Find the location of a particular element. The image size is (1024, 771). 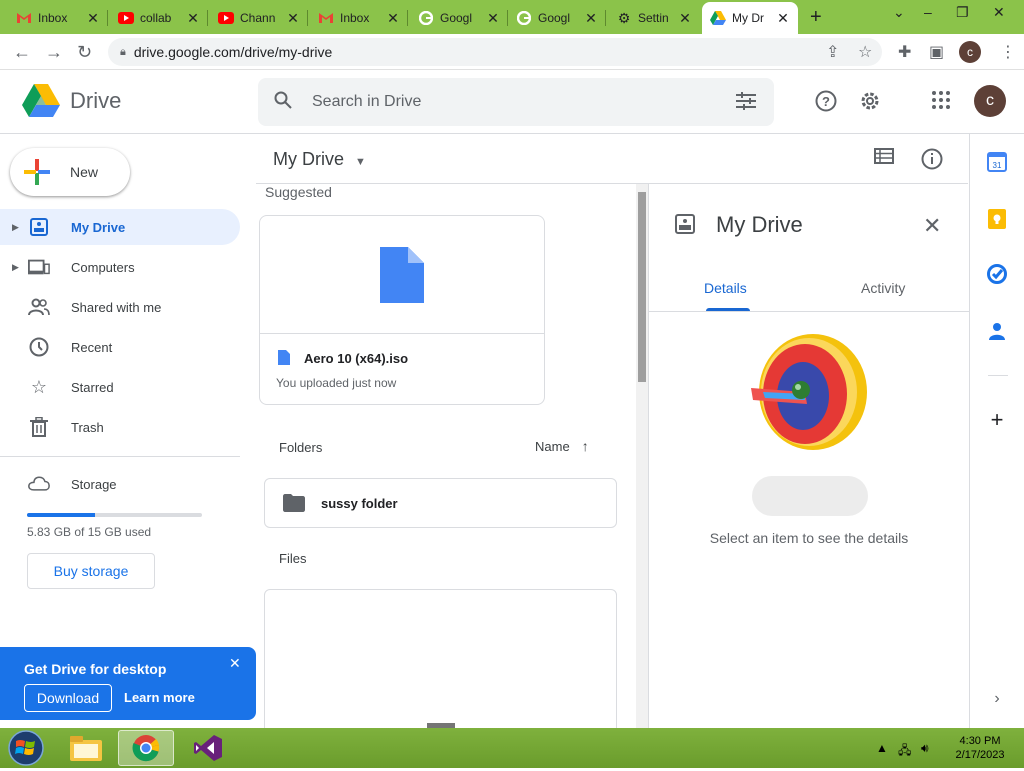

show-hidden-icons-icon: ▲ is located at coordinates (882, 748).